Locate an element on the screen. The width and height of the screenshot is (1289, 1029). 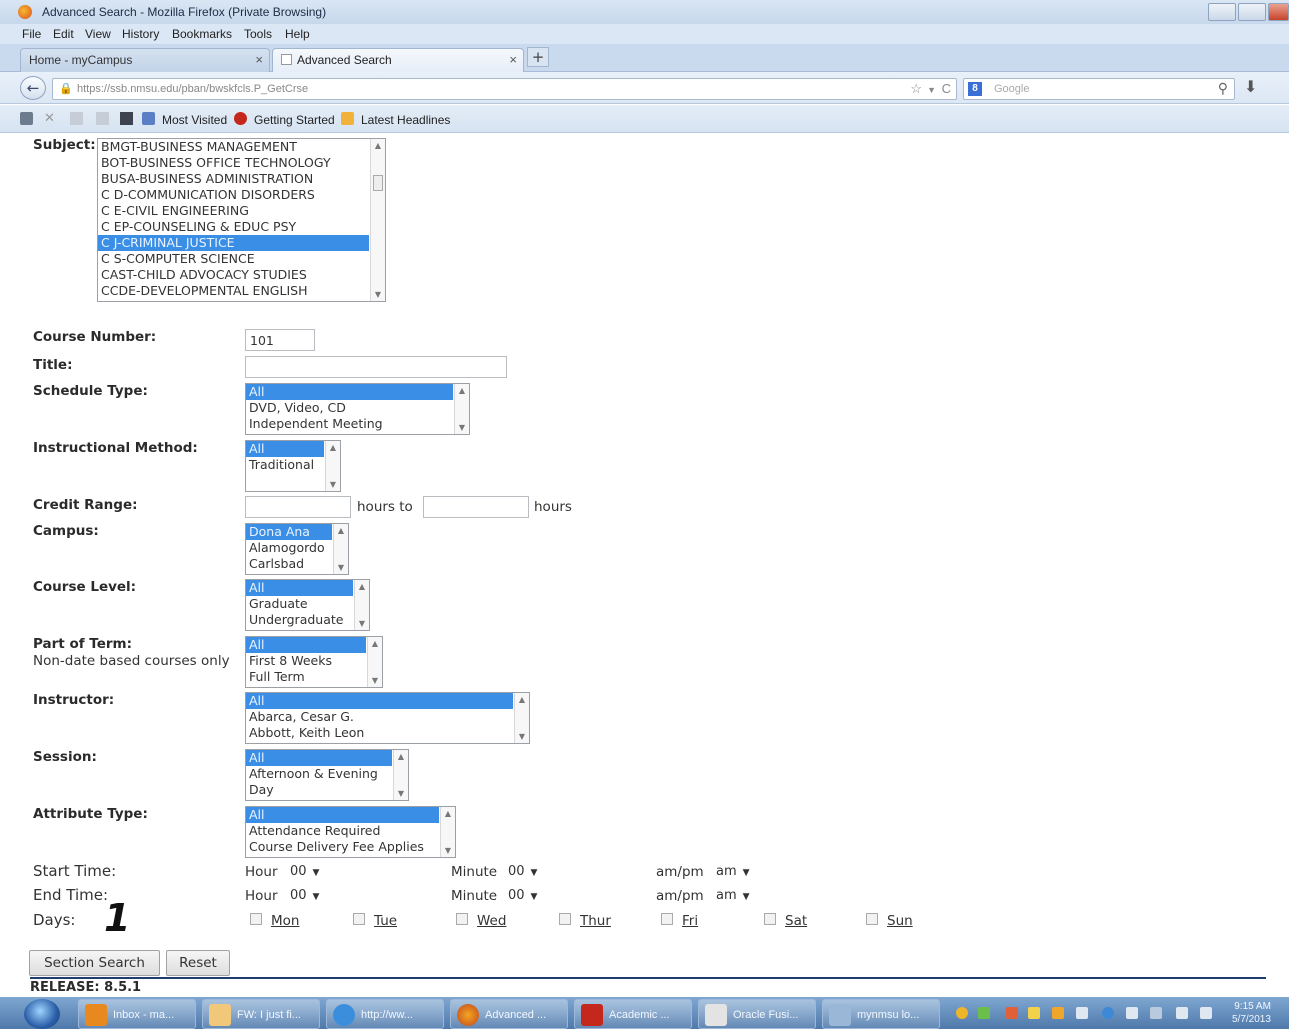
subject-option: BOT-BUSINESS OFFICE TECHNOLOGY is located at coordinates (241, 163).